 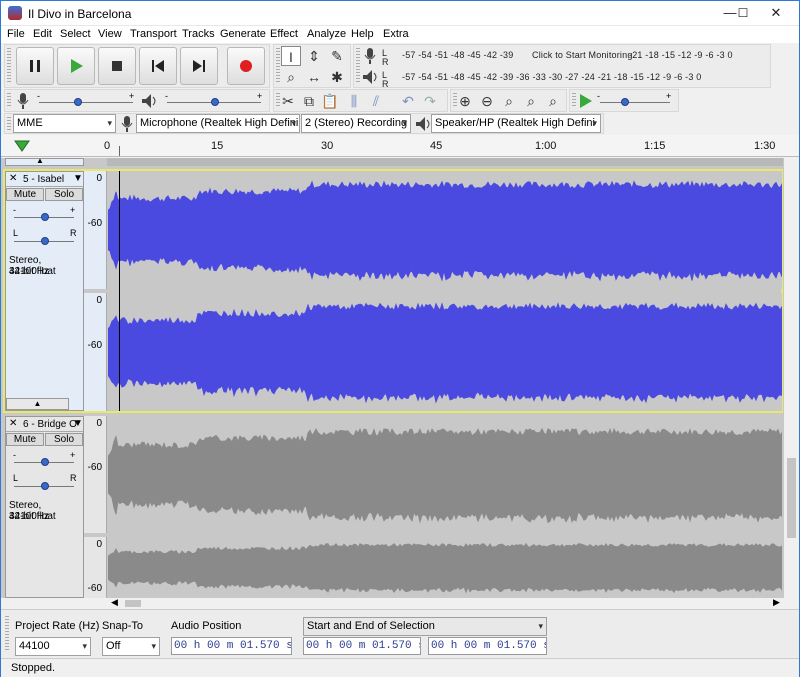 What do you see at coordinates (516, 123) in the screenshot?
I see `playback-device-select: Speaker/HP (Realtek High Defini ▾` at bounding box center [516, 123].